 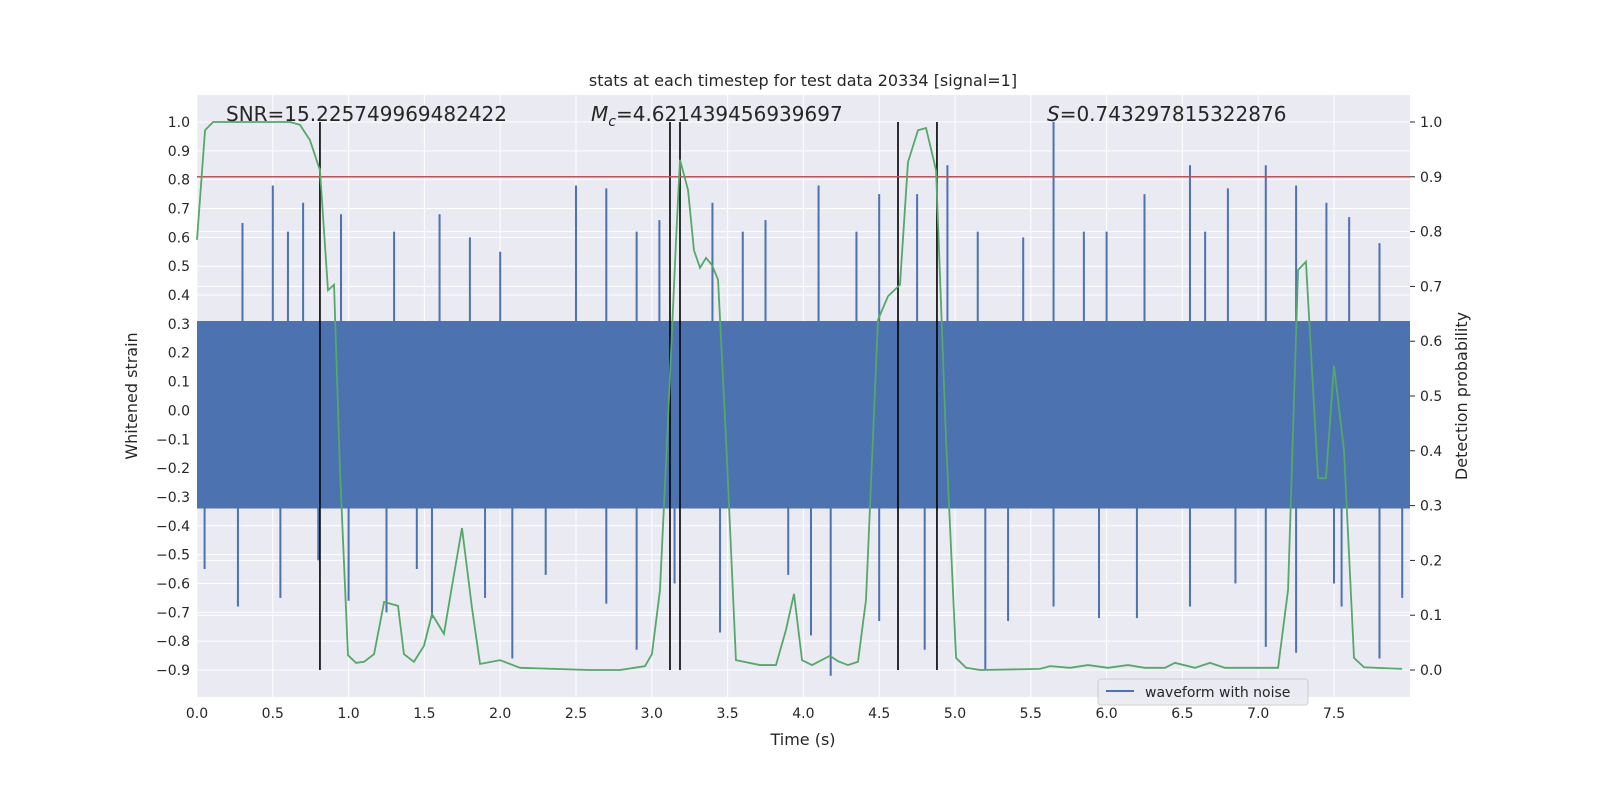 I want to click on chirp-mass-annotation: Mc=4.621439456939697, so click(x=717, y=116).